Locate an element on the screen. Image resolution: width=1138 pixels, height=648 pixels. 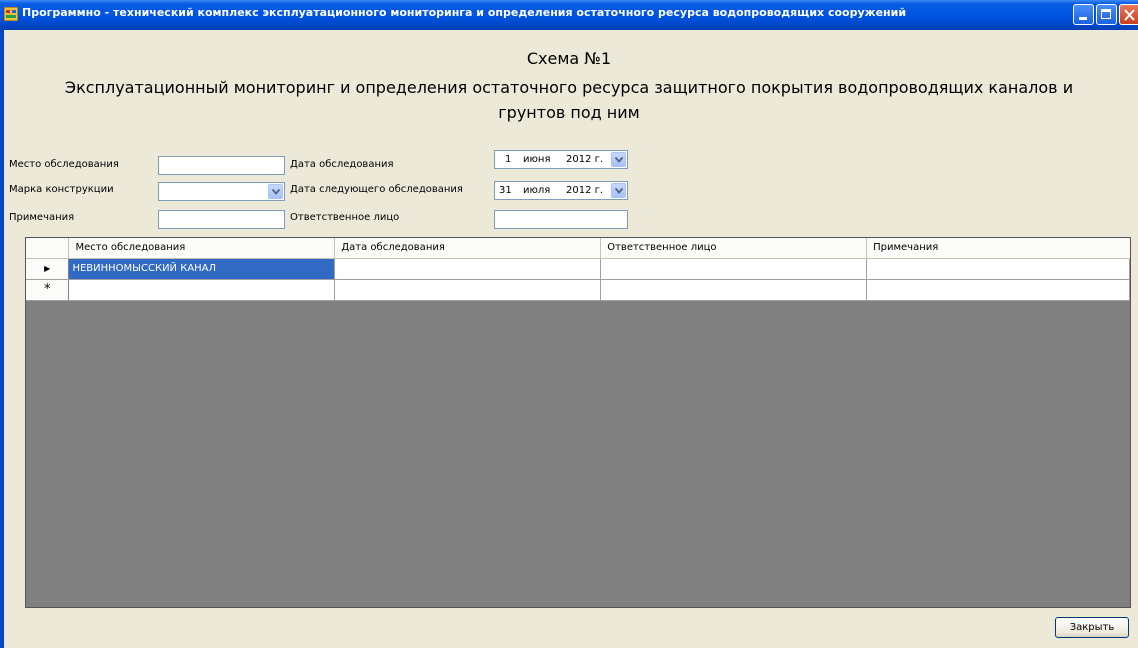
grid-cell-location: НЕВИННОМЫССКИЙ КАНАЛ is located at coordinates (202, 269).